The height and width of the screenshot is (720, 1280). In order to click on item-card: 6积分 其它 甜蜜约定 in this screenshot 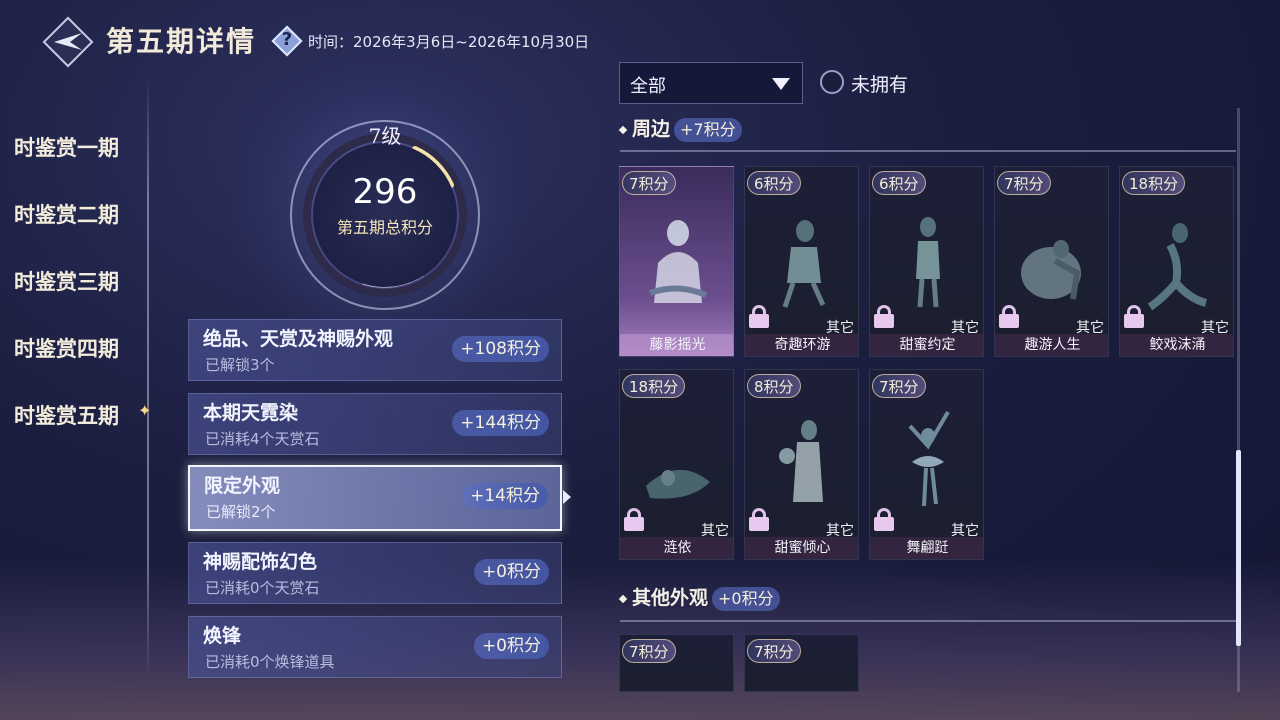, I will do `click(926, 261)`.